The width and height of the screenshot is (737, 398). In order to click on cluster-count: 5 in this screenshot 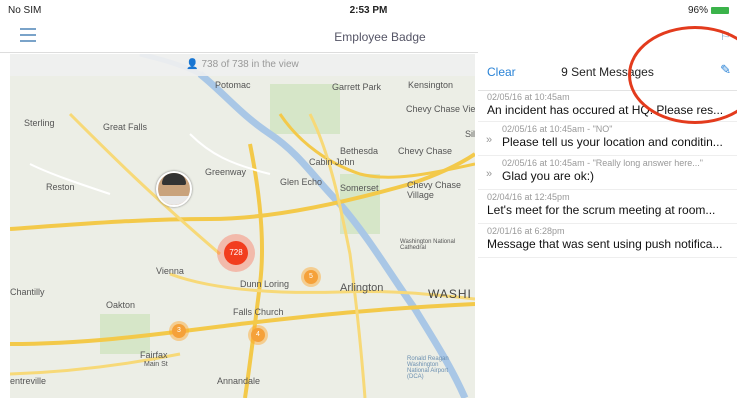, I will do `click(311, 277)`.